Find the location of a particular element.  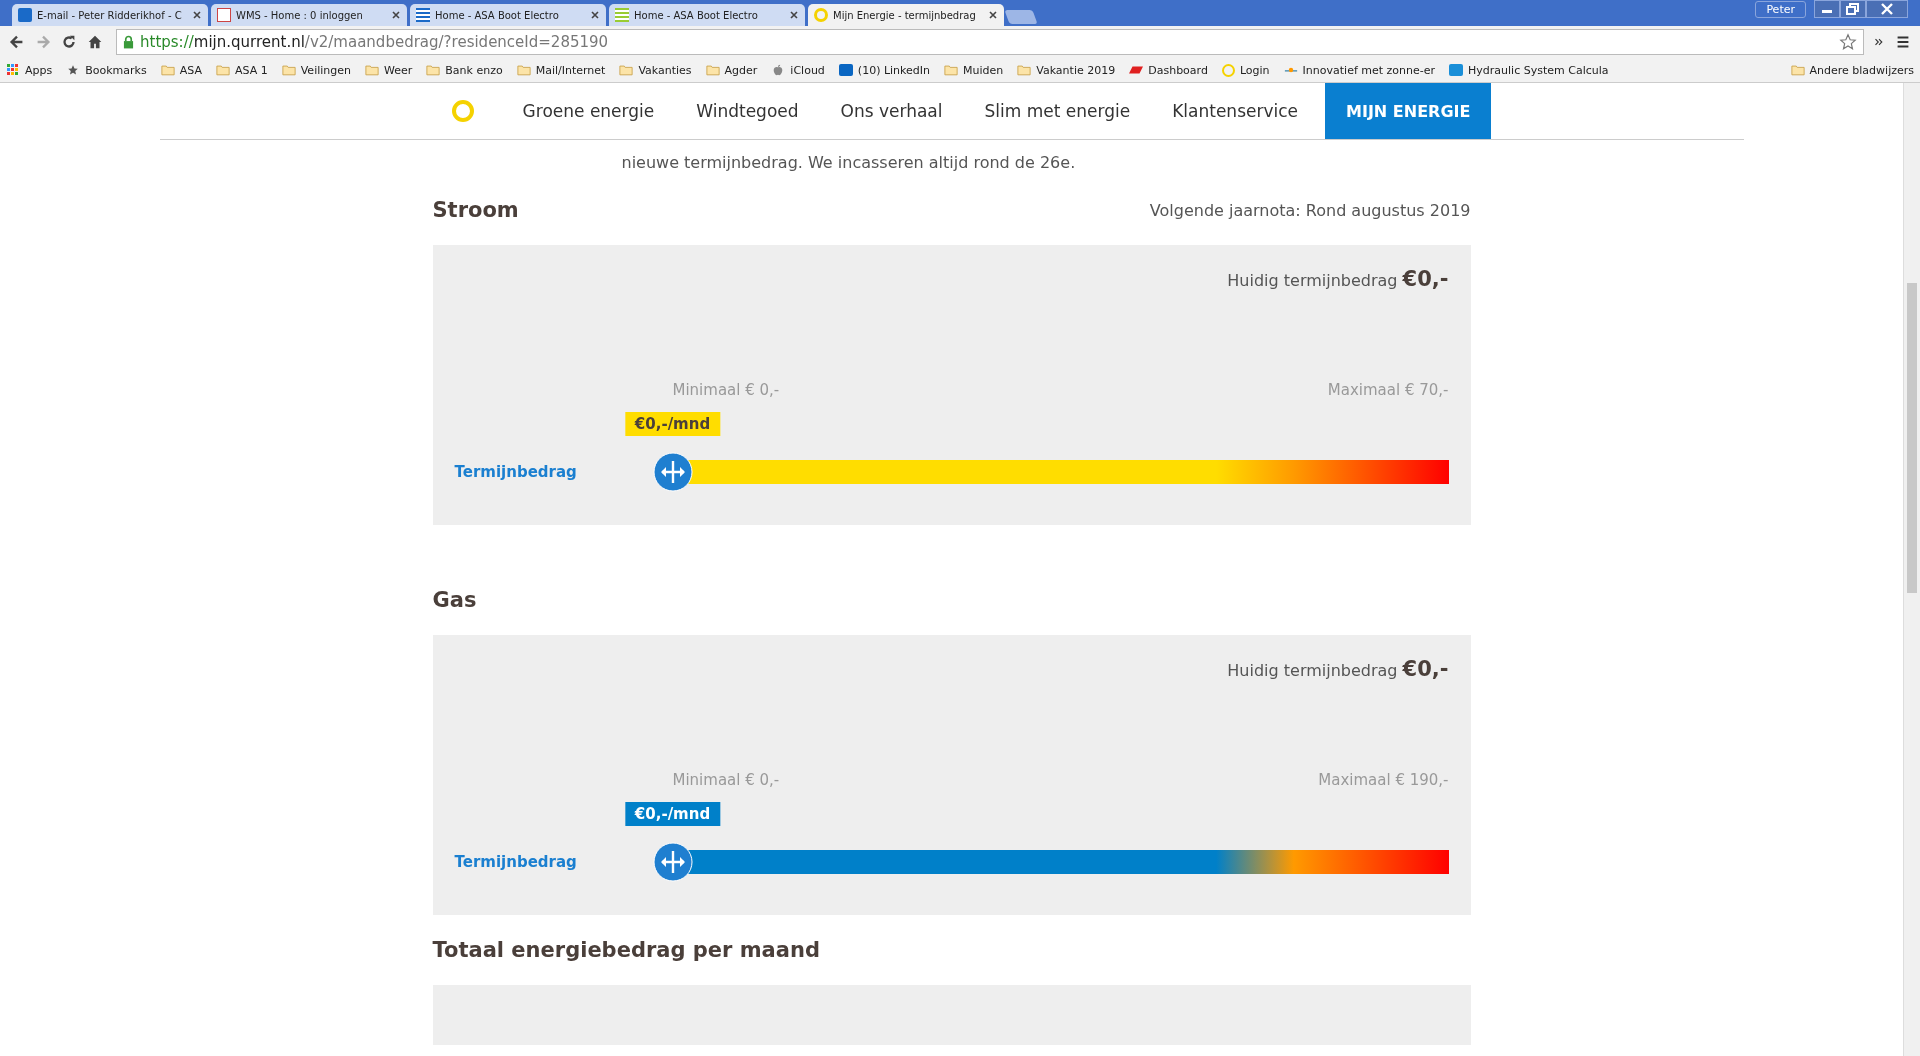

max-label: Maximaal € 70,- is located at coordinates (1388, 390).